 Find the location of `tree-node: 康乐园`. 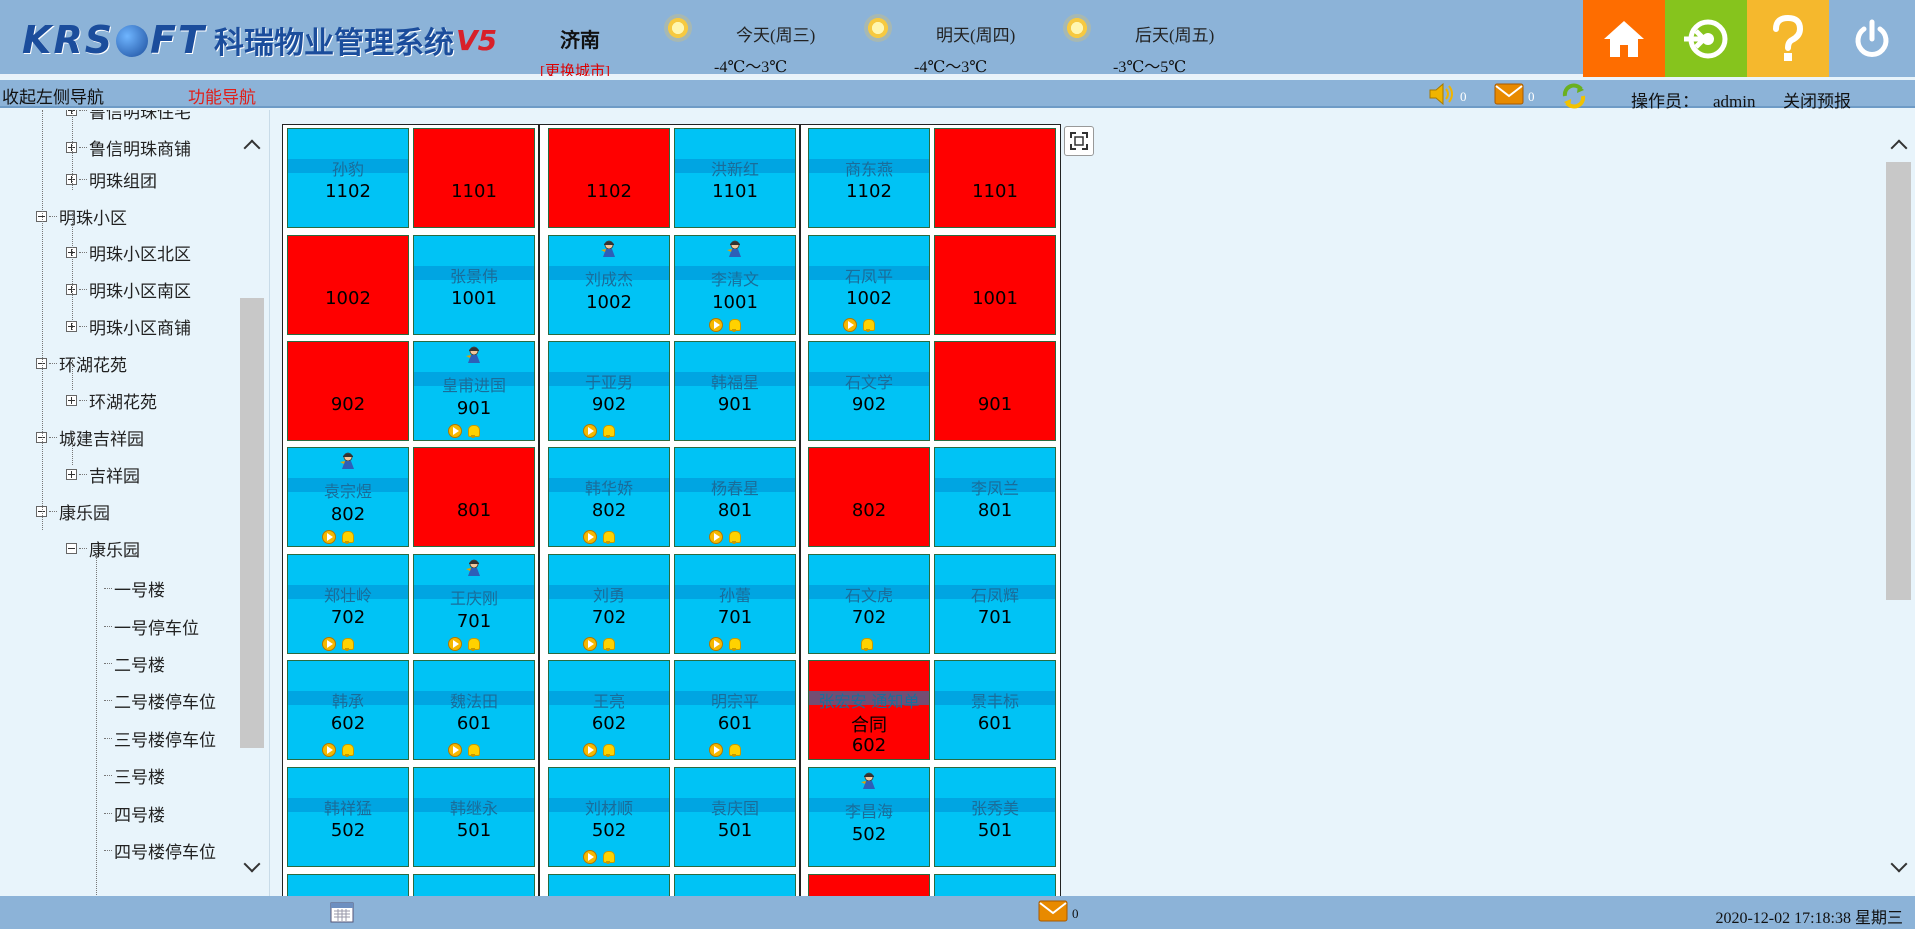

tree-node: 康乐园 is located at coordinates (73, 511).